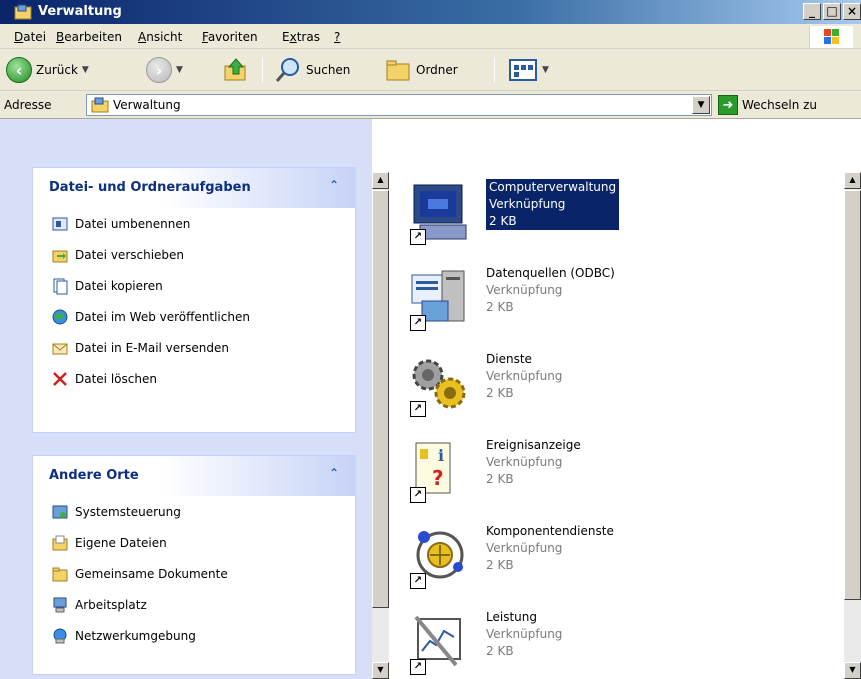 Image resolution: width=861 pixels, height=679 pixels. What do you see at coordinates (159, 70) in the screenshot?
I see `forward-arrow-icon: ›` at bounding box center [159, 70].